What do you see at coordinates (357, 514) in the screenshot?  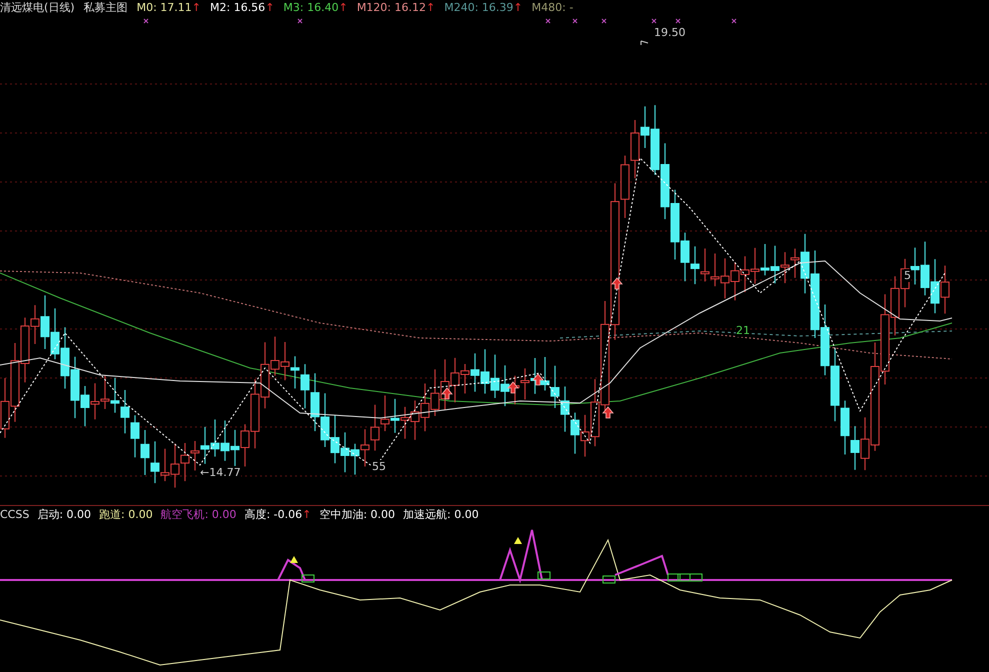 I see `legend-value: 空中加油: 0.00` at bounding box center [357, 514].